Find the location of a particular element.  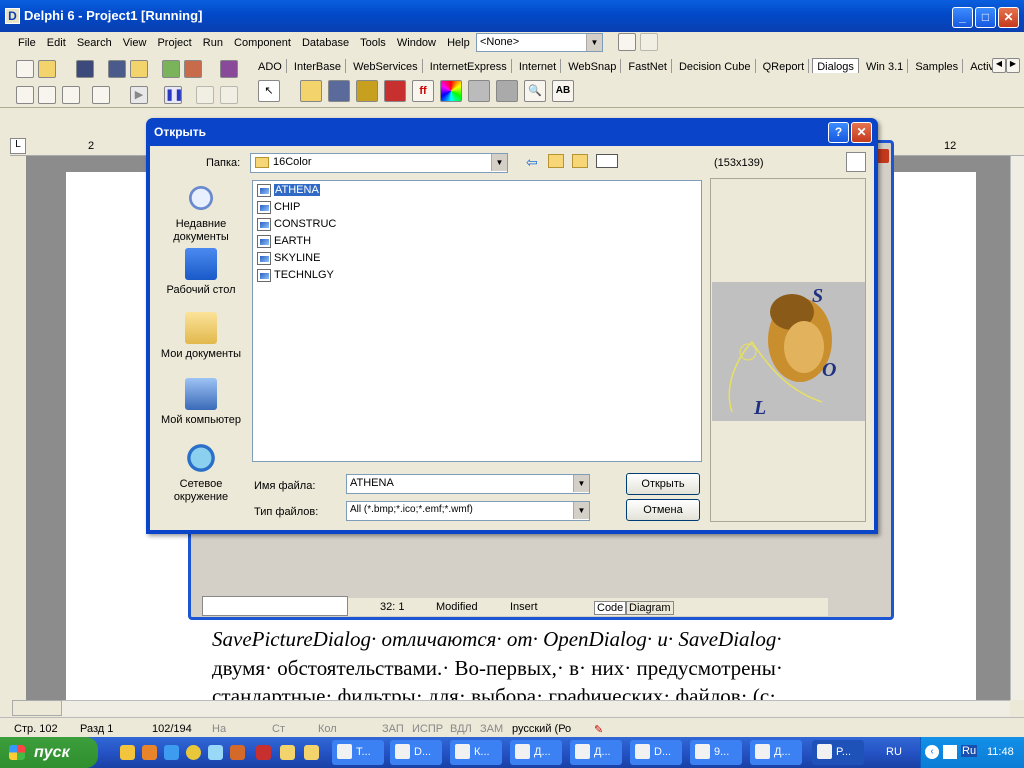

save-picture-dialog-icon is located at coordinates (395, 91).